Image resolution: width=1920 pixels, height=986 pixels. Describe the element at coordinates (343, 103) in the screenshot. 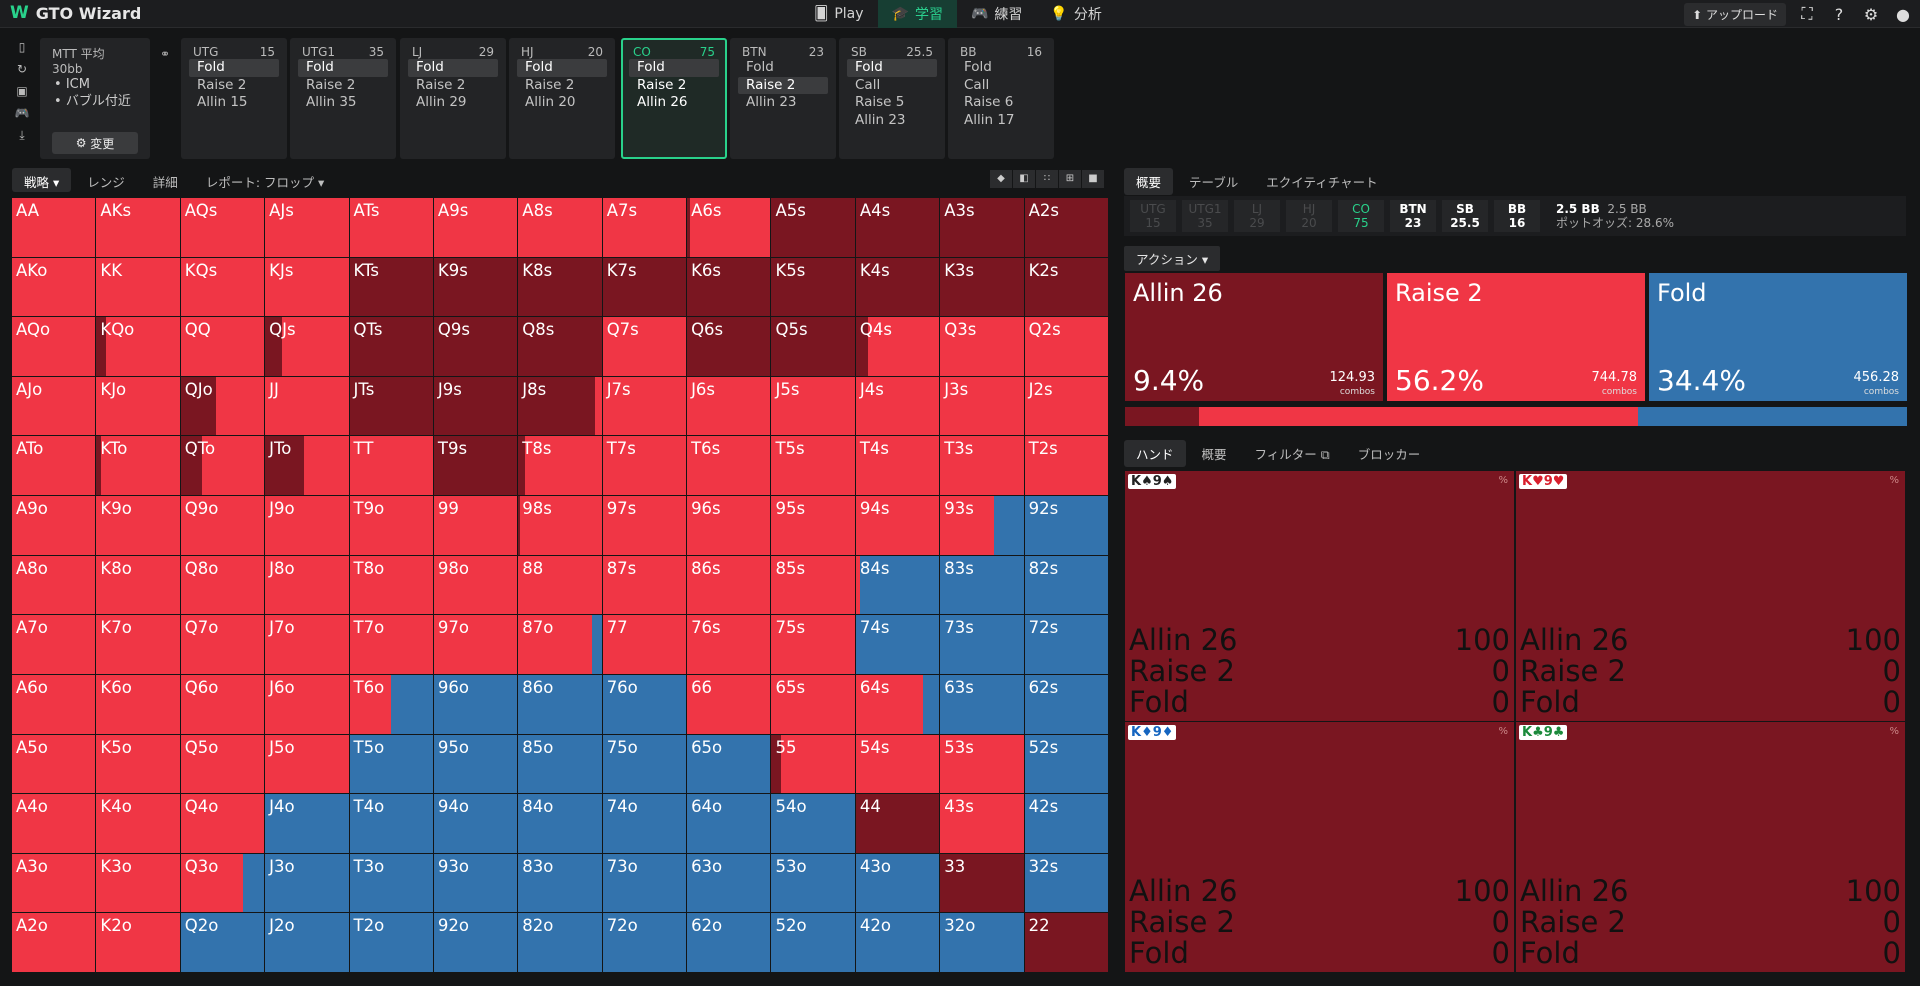

I see `position-action: Allin 35` at that location.